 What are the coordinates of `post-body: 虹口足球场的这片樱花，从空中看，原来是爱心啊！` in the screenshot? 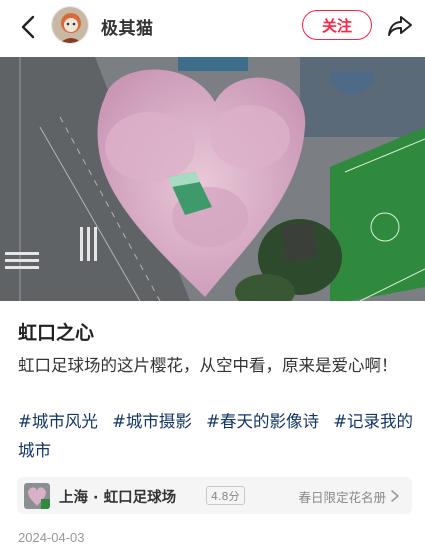 It's located at (208, 365).